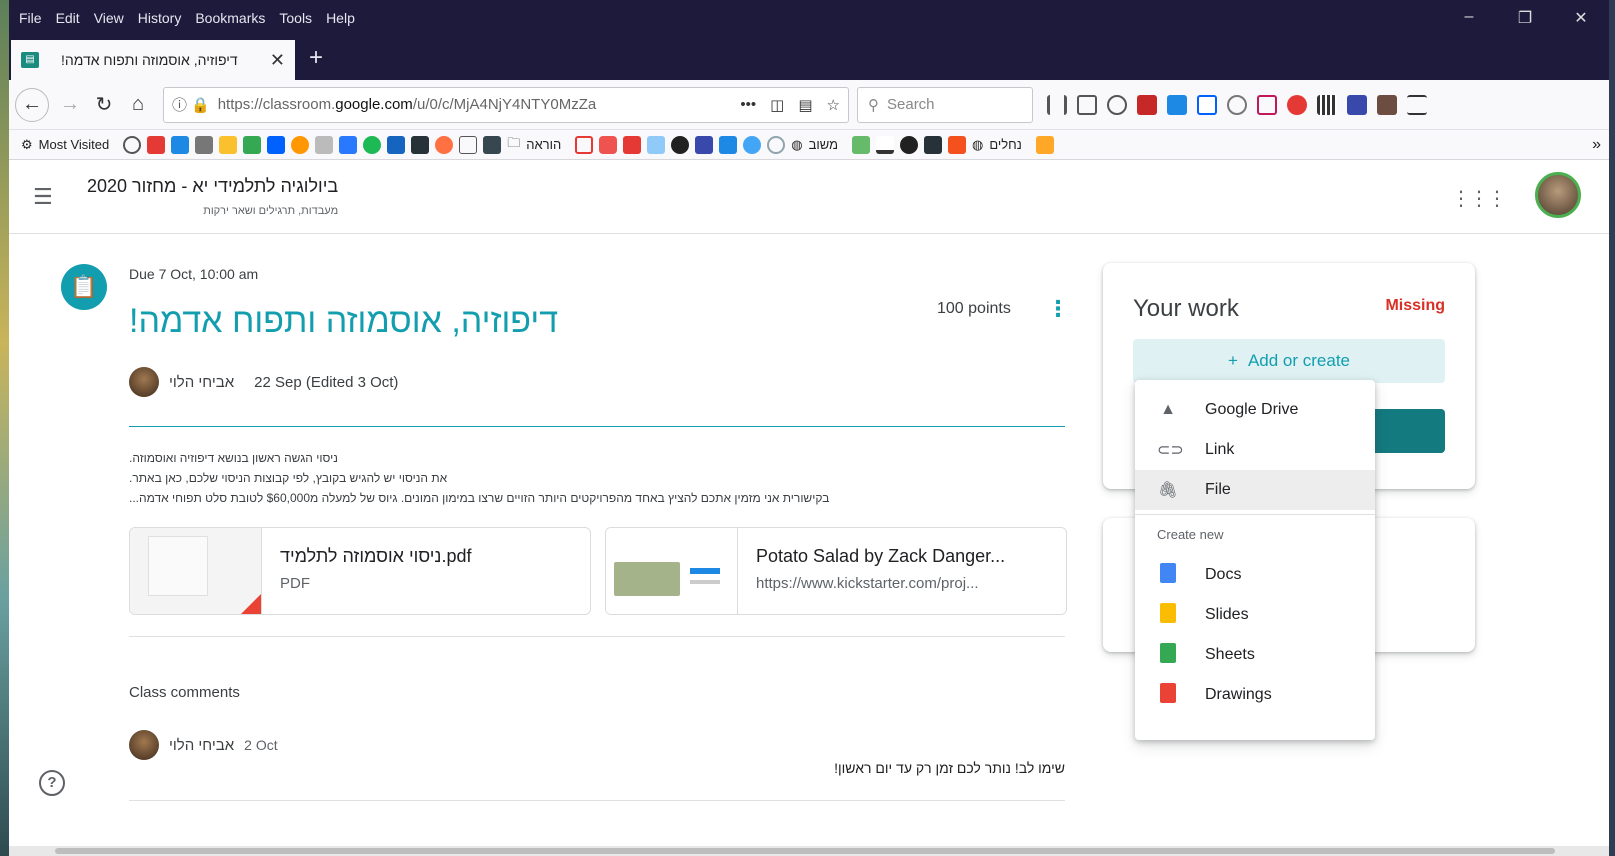 The image size is (1615, 856). I want to click on bookmark-classroom-icon, so click(204, 144).